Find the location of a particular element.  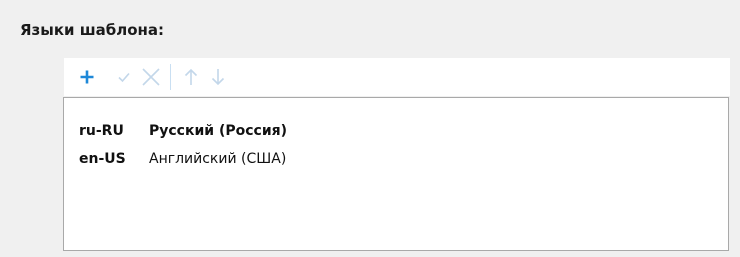

toolbar-separator is located at coordinates (170, 77).